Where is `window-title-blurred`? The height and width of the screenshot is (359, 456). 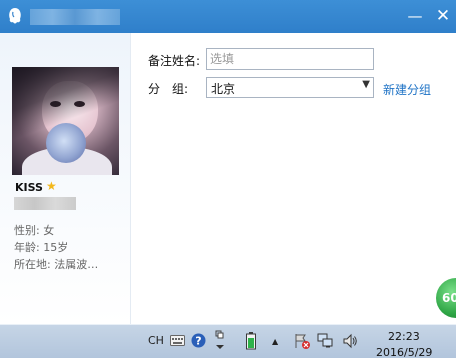
window-title-blurred is located at coordinates (75, 17).